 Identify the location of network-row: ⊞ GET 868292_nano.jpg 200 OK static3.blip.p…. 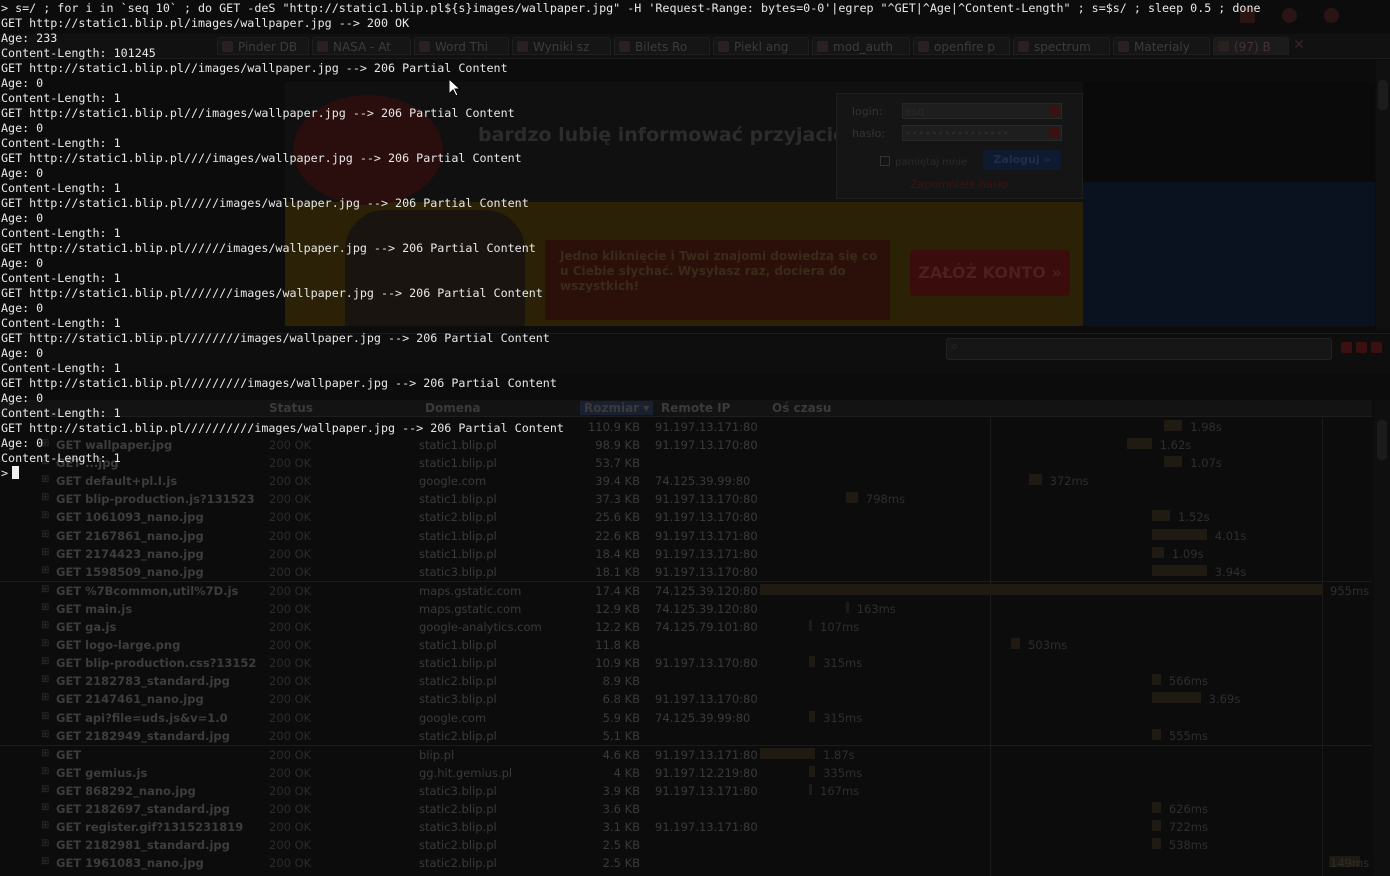
(686, 791).